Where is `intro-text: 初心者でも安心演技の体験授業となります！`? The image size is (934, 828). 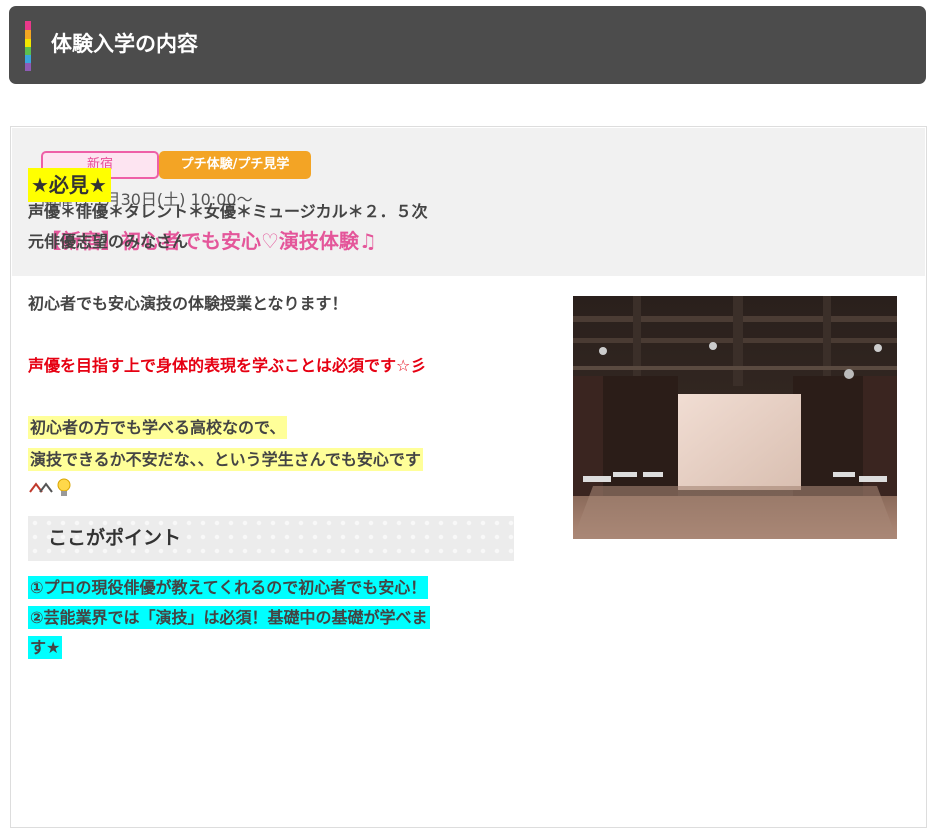
intro-text: 初心者でも安心演技の体験授業となります！ is located at coordinates (188, 303).